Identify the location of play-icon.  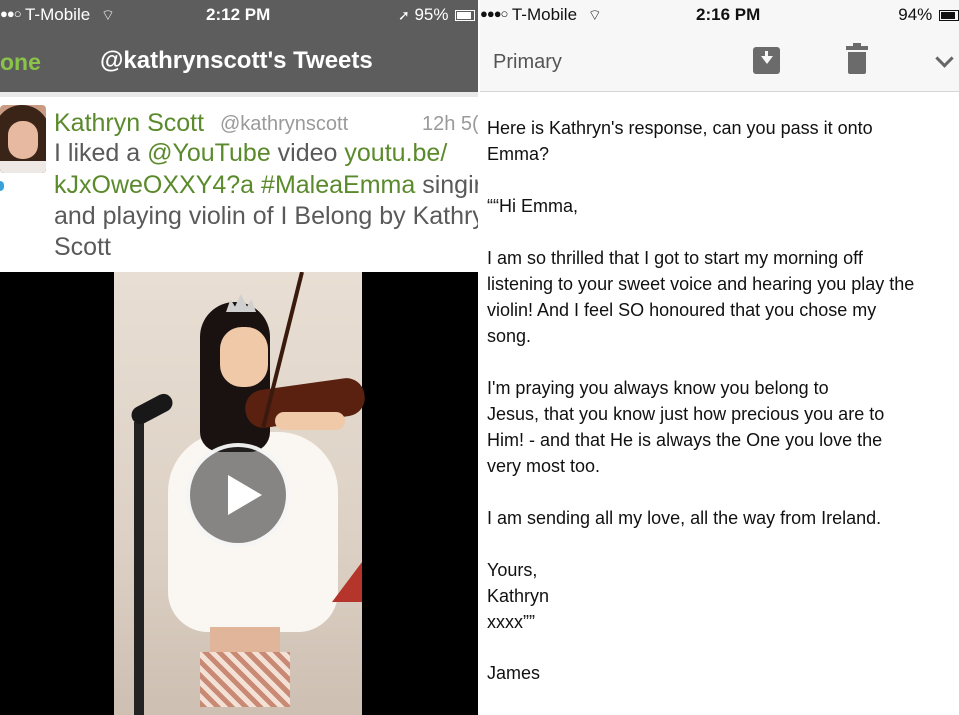
(245, 495).